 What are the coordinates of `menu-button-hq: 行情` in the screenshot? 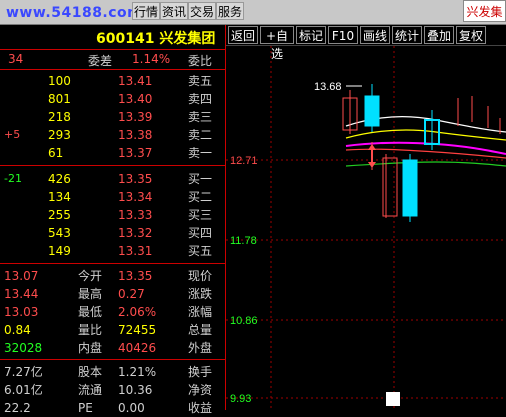 It's located at (146, 11).